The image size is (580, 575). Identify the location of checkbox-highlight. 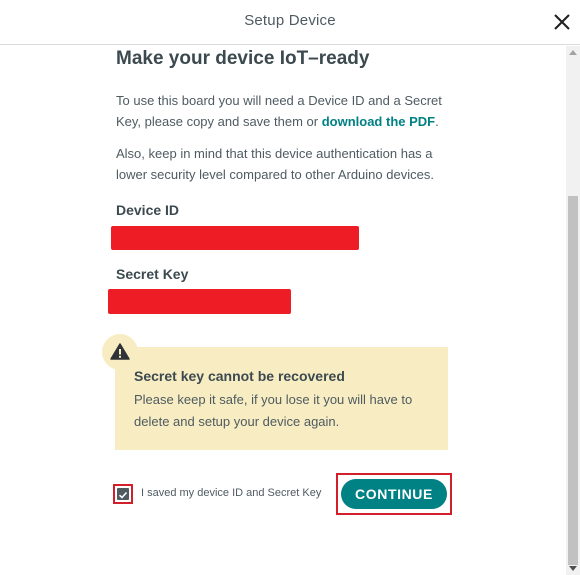
(123, 494).